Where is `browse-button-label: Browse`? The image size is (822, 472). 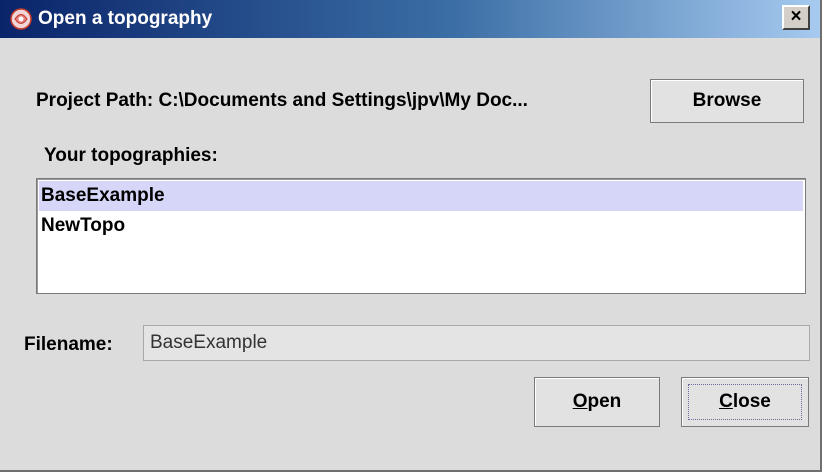 browse-button-label: Browse is located at coordinates (727, 100).